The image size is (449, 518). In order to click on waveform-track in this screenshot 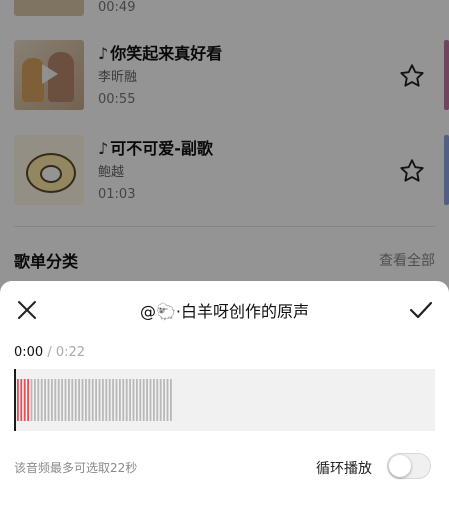, I will do `click(224, 400)`.